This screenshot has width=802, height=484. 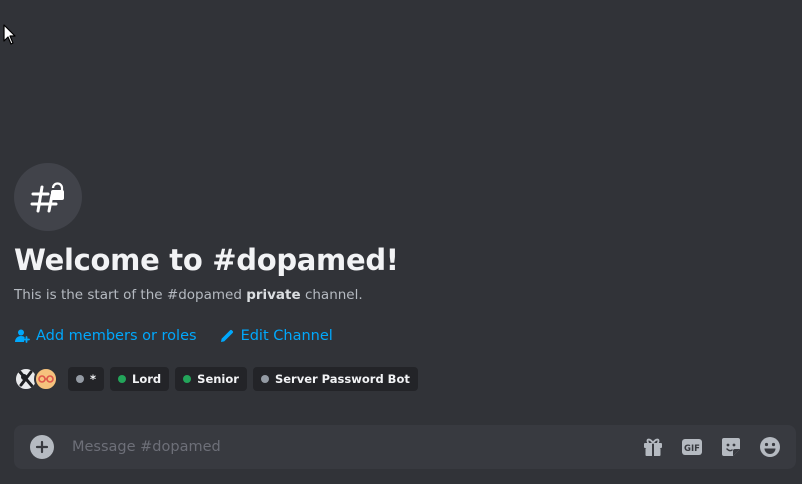 What do you see at coordinates (46, 379) in the screenshot?
I see `member-avatar` at bounding box center [46, 379].